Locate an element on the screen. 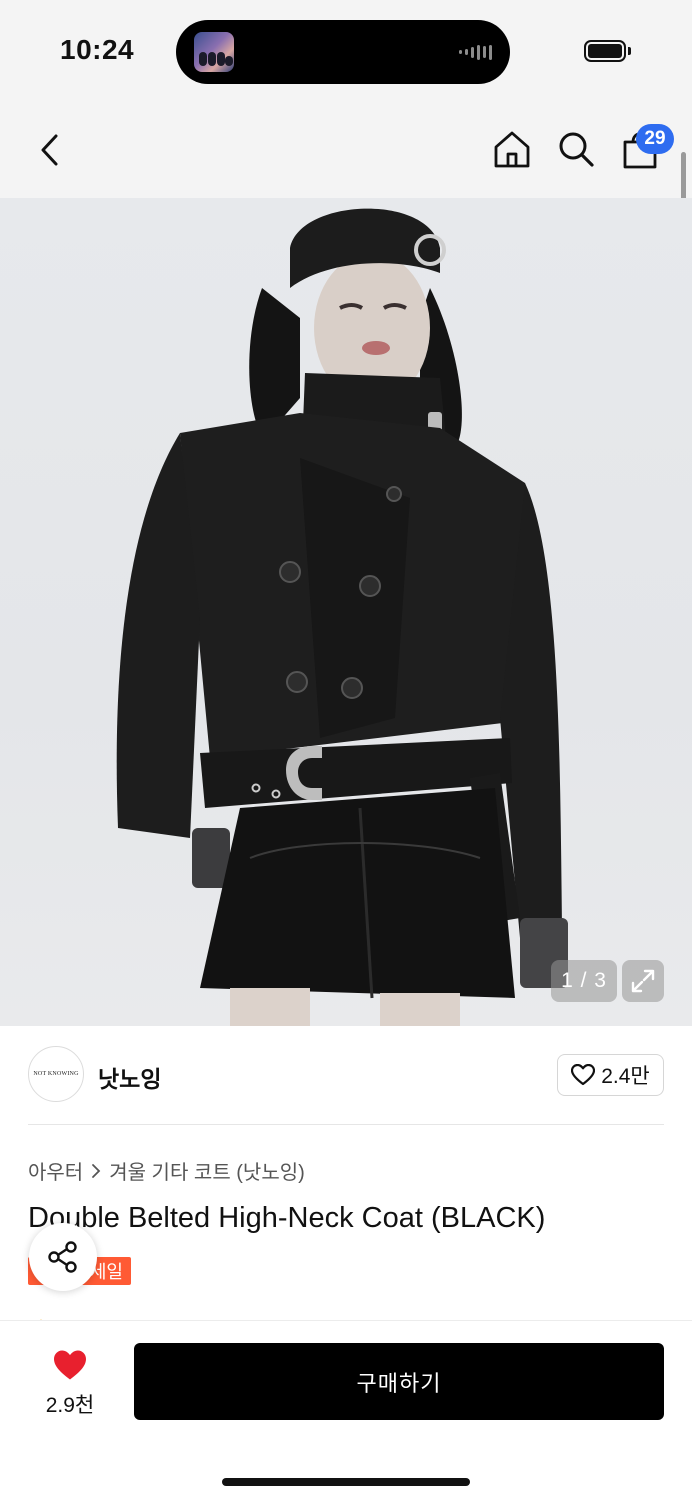  chevron-right-icon is located at coordinates (96, 1170).